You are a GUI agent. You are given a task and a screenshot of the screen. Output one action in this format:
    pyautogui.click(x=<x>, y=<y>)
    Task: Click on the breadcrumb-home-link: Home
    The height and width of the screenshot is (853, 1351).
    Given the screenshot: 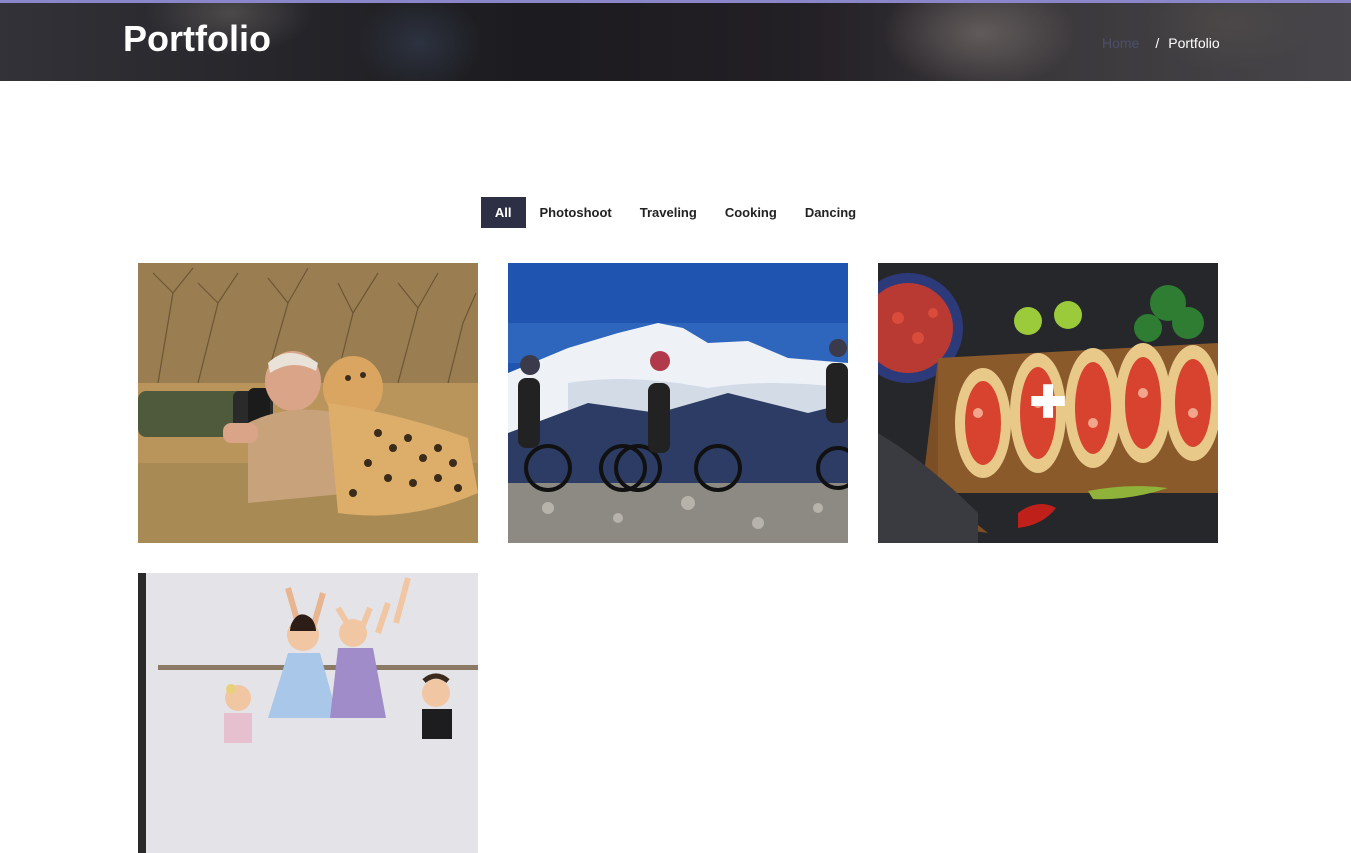 What is the action you would take?
    pyautogui.click(x=1120, y=43)
    